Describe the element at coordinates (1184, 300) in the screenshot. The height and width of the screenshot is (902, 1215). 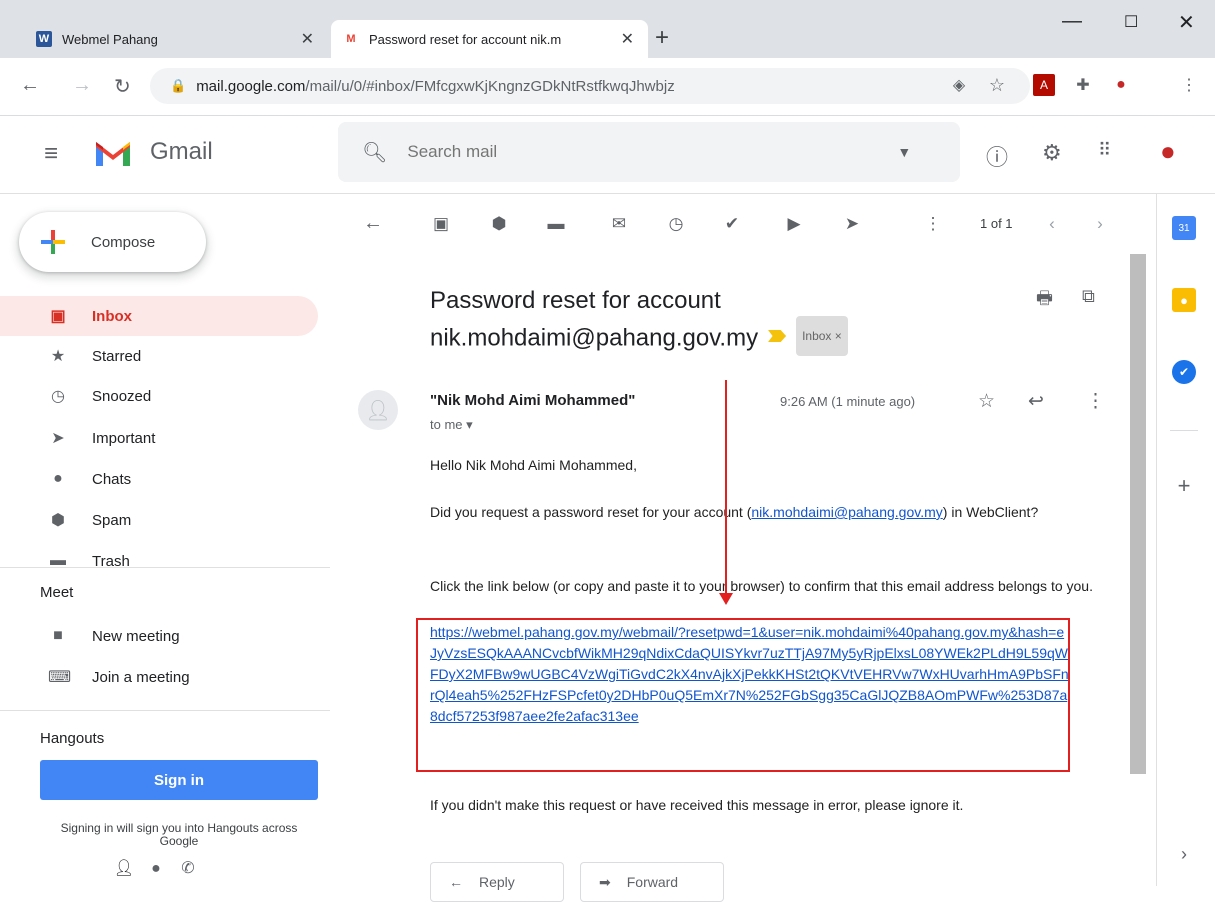
I see `keep-icon: ●` at that location.